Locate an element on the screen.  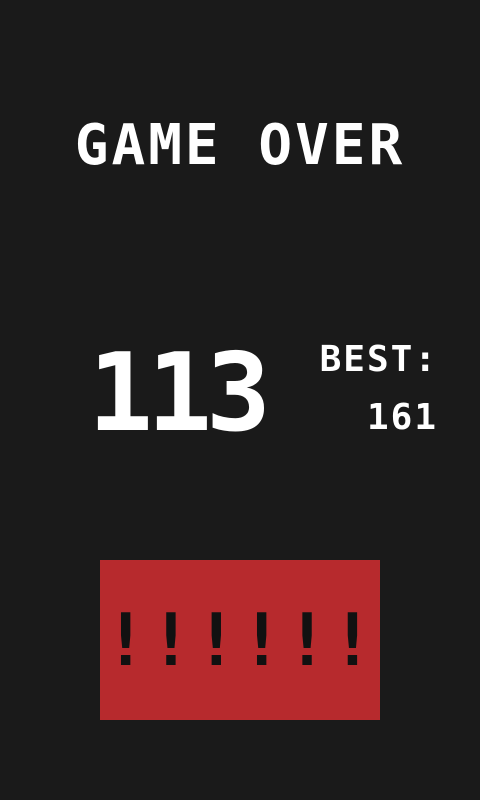
best-score-label: BEST: is located at coordinates (378, 359).